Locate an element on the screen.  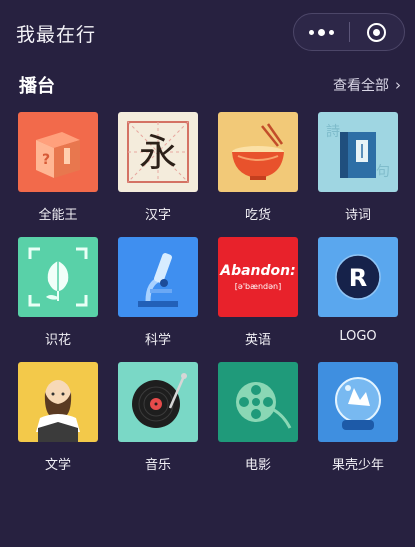
tile-hanzi: 永 汉字 is located at coordinates (158, 167).